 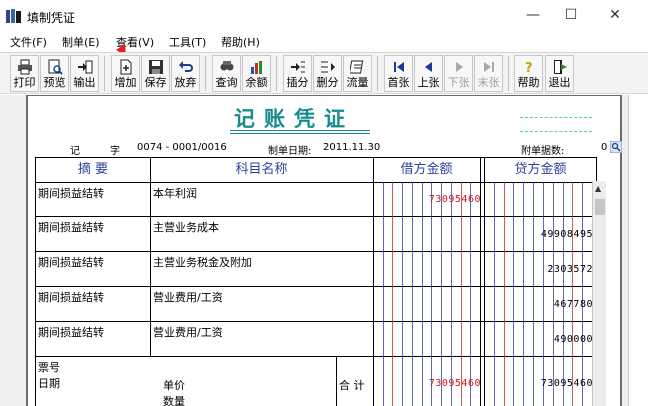 I want to click on next-voucher-button: 下张, so click(x=458, y=73).